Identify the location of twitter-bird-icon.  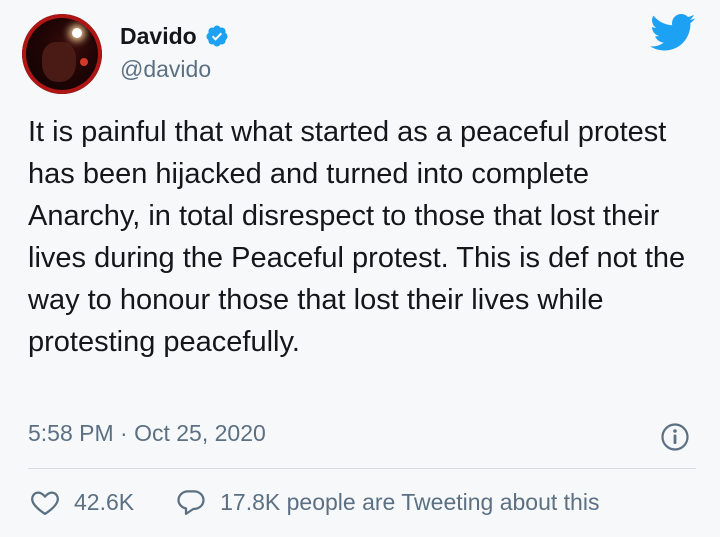
(673, 33).